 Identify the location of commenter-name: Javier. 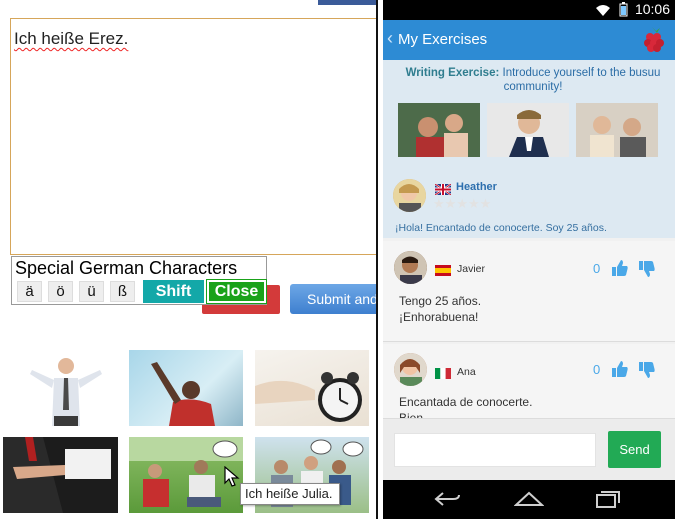
(471, 269).